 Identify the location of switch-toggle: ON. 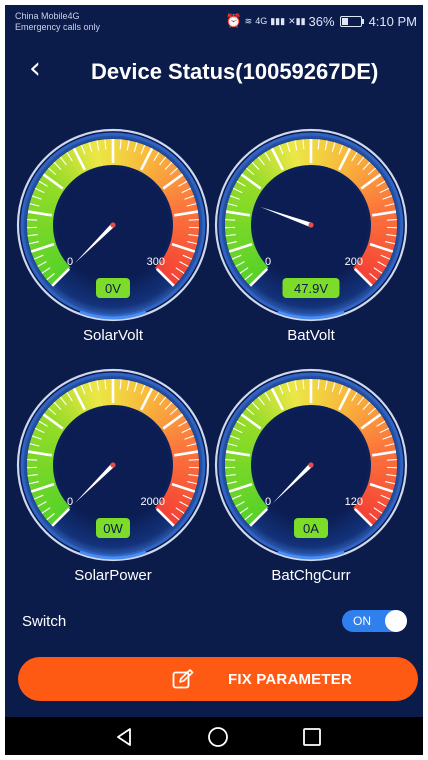
(374, 621).